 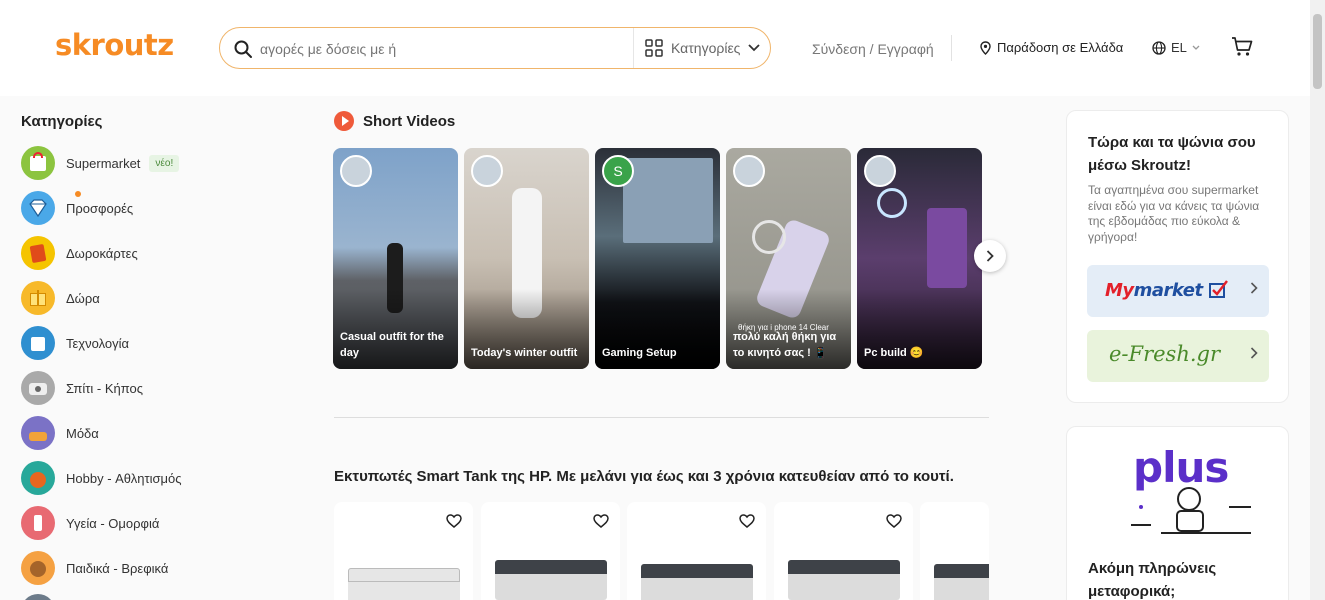 I want to click on sidebar-item-kids-baby: Παιδικά - Βρεφικά, so click(x=94, y=568).